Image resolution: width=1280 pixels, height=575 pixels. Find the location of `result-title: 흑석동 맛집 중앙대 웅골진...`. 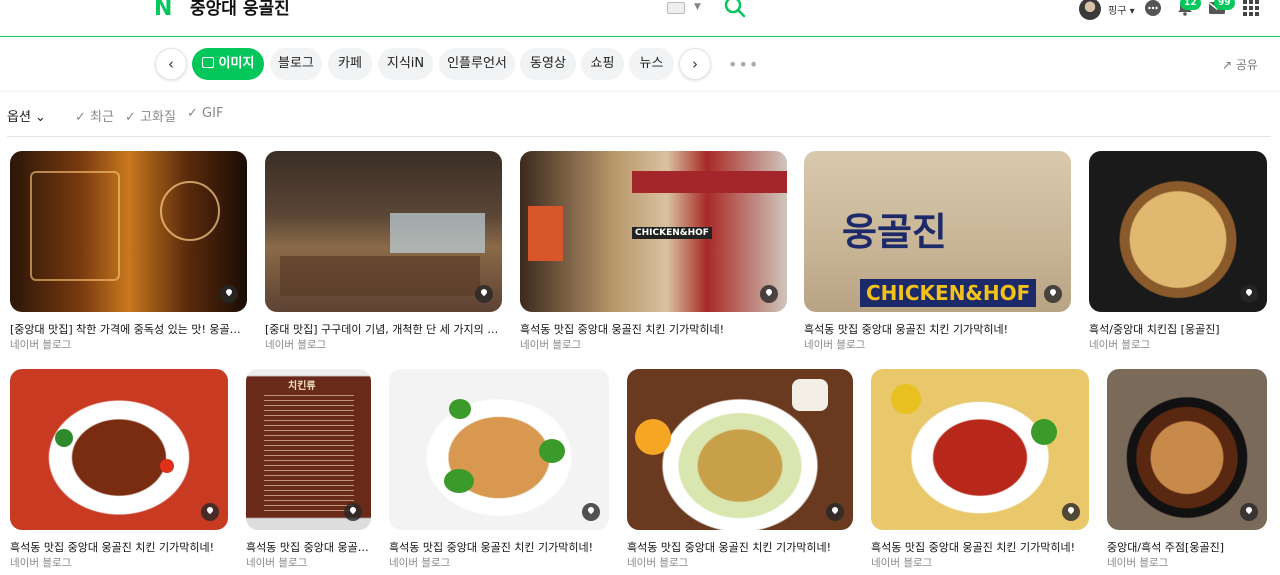

result-title: 흑석동 맛집 중앙대 웅골진... is located at coordinates (308, 547).